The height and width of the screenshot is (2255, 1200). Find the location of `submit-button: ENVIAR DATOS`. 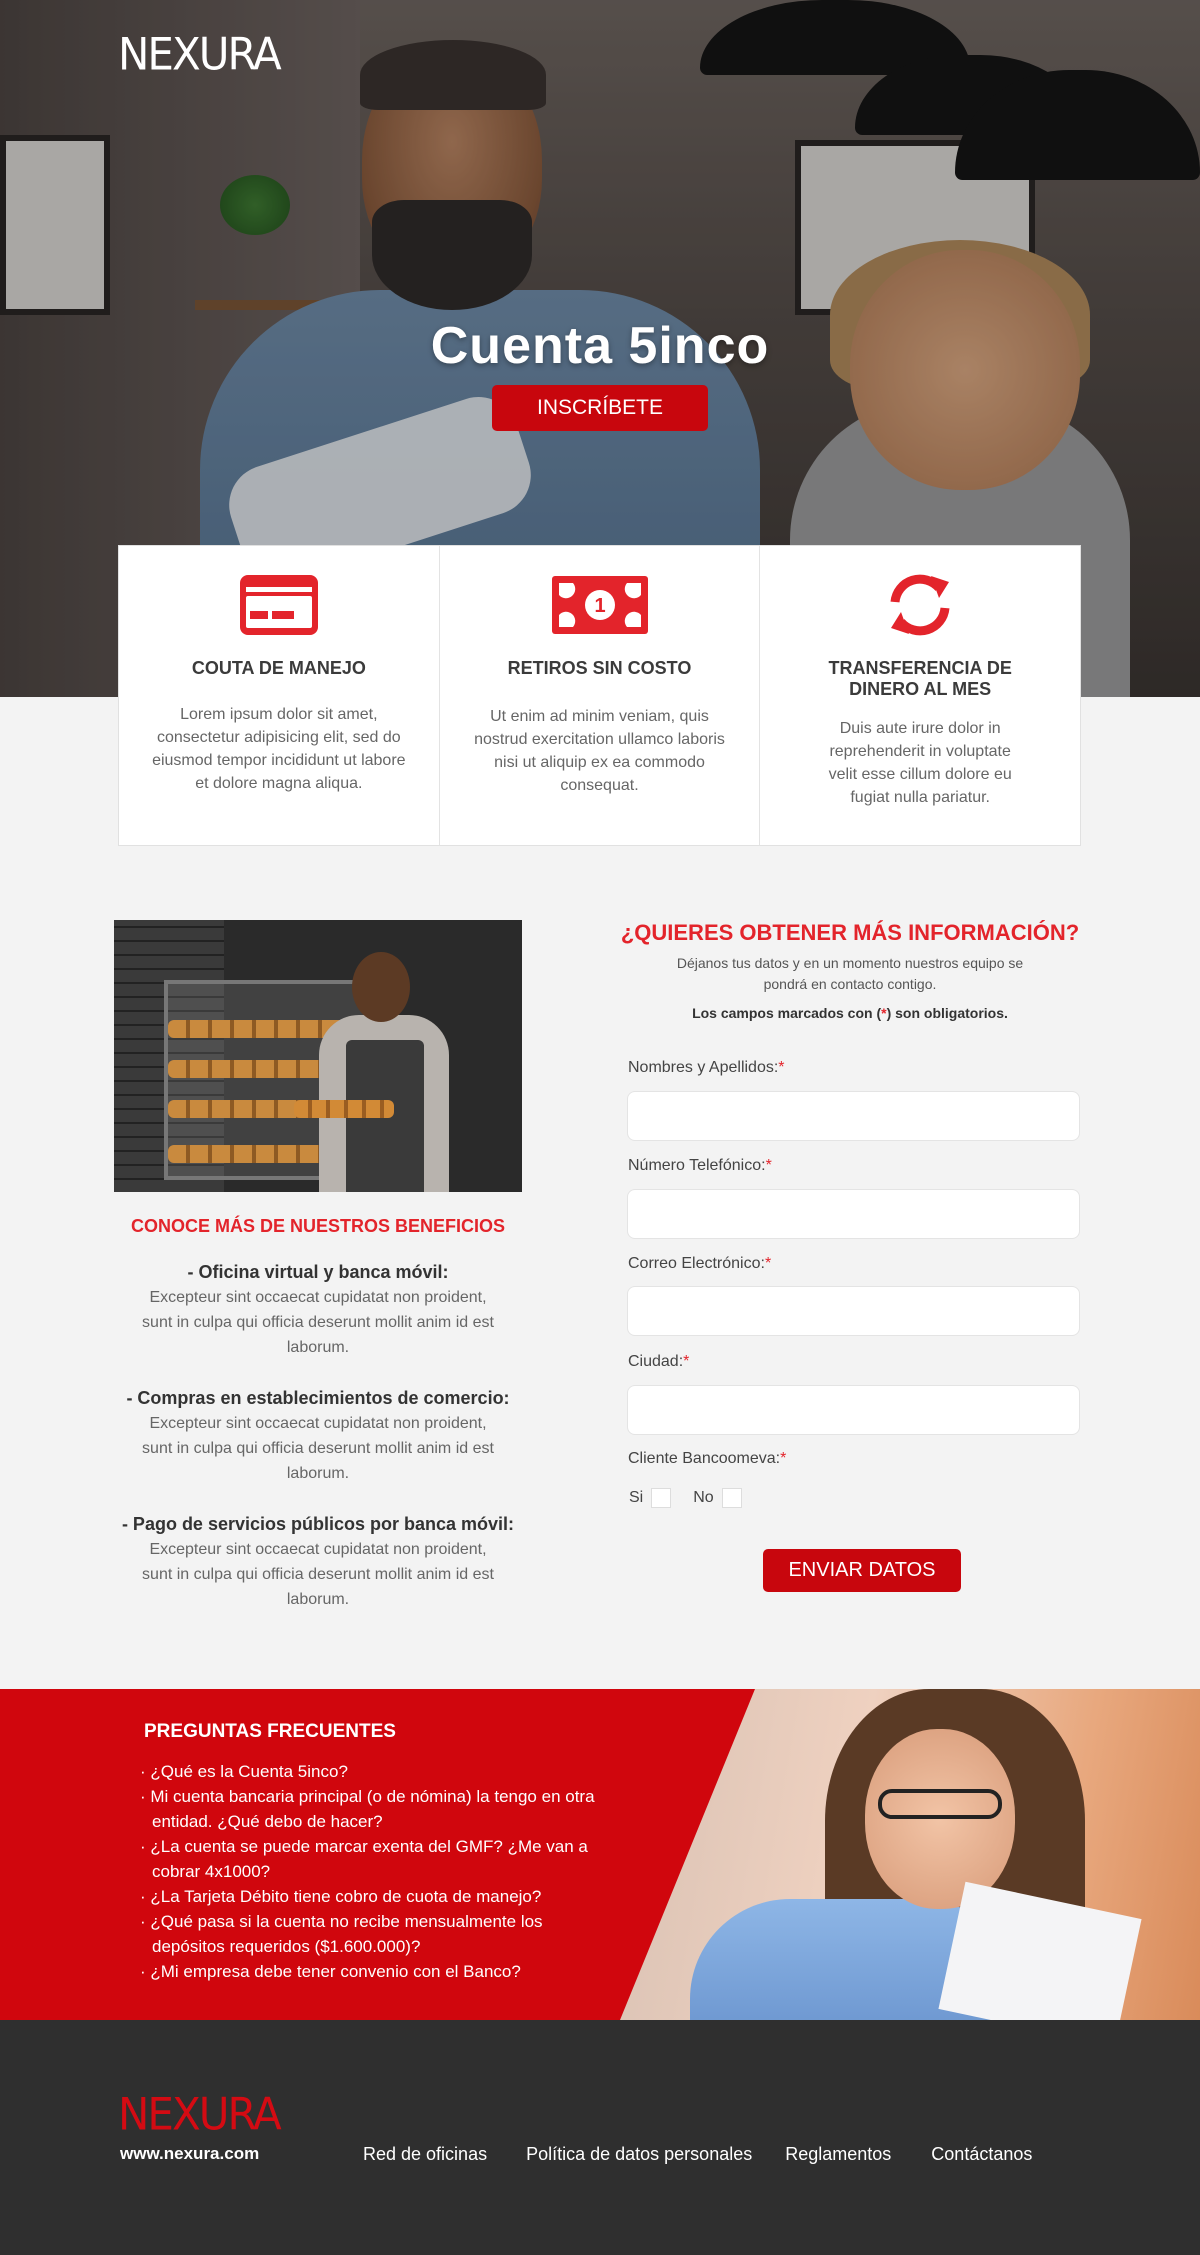

submit-button: ENVIAR DATOS is located at coordinates (862, 1570).